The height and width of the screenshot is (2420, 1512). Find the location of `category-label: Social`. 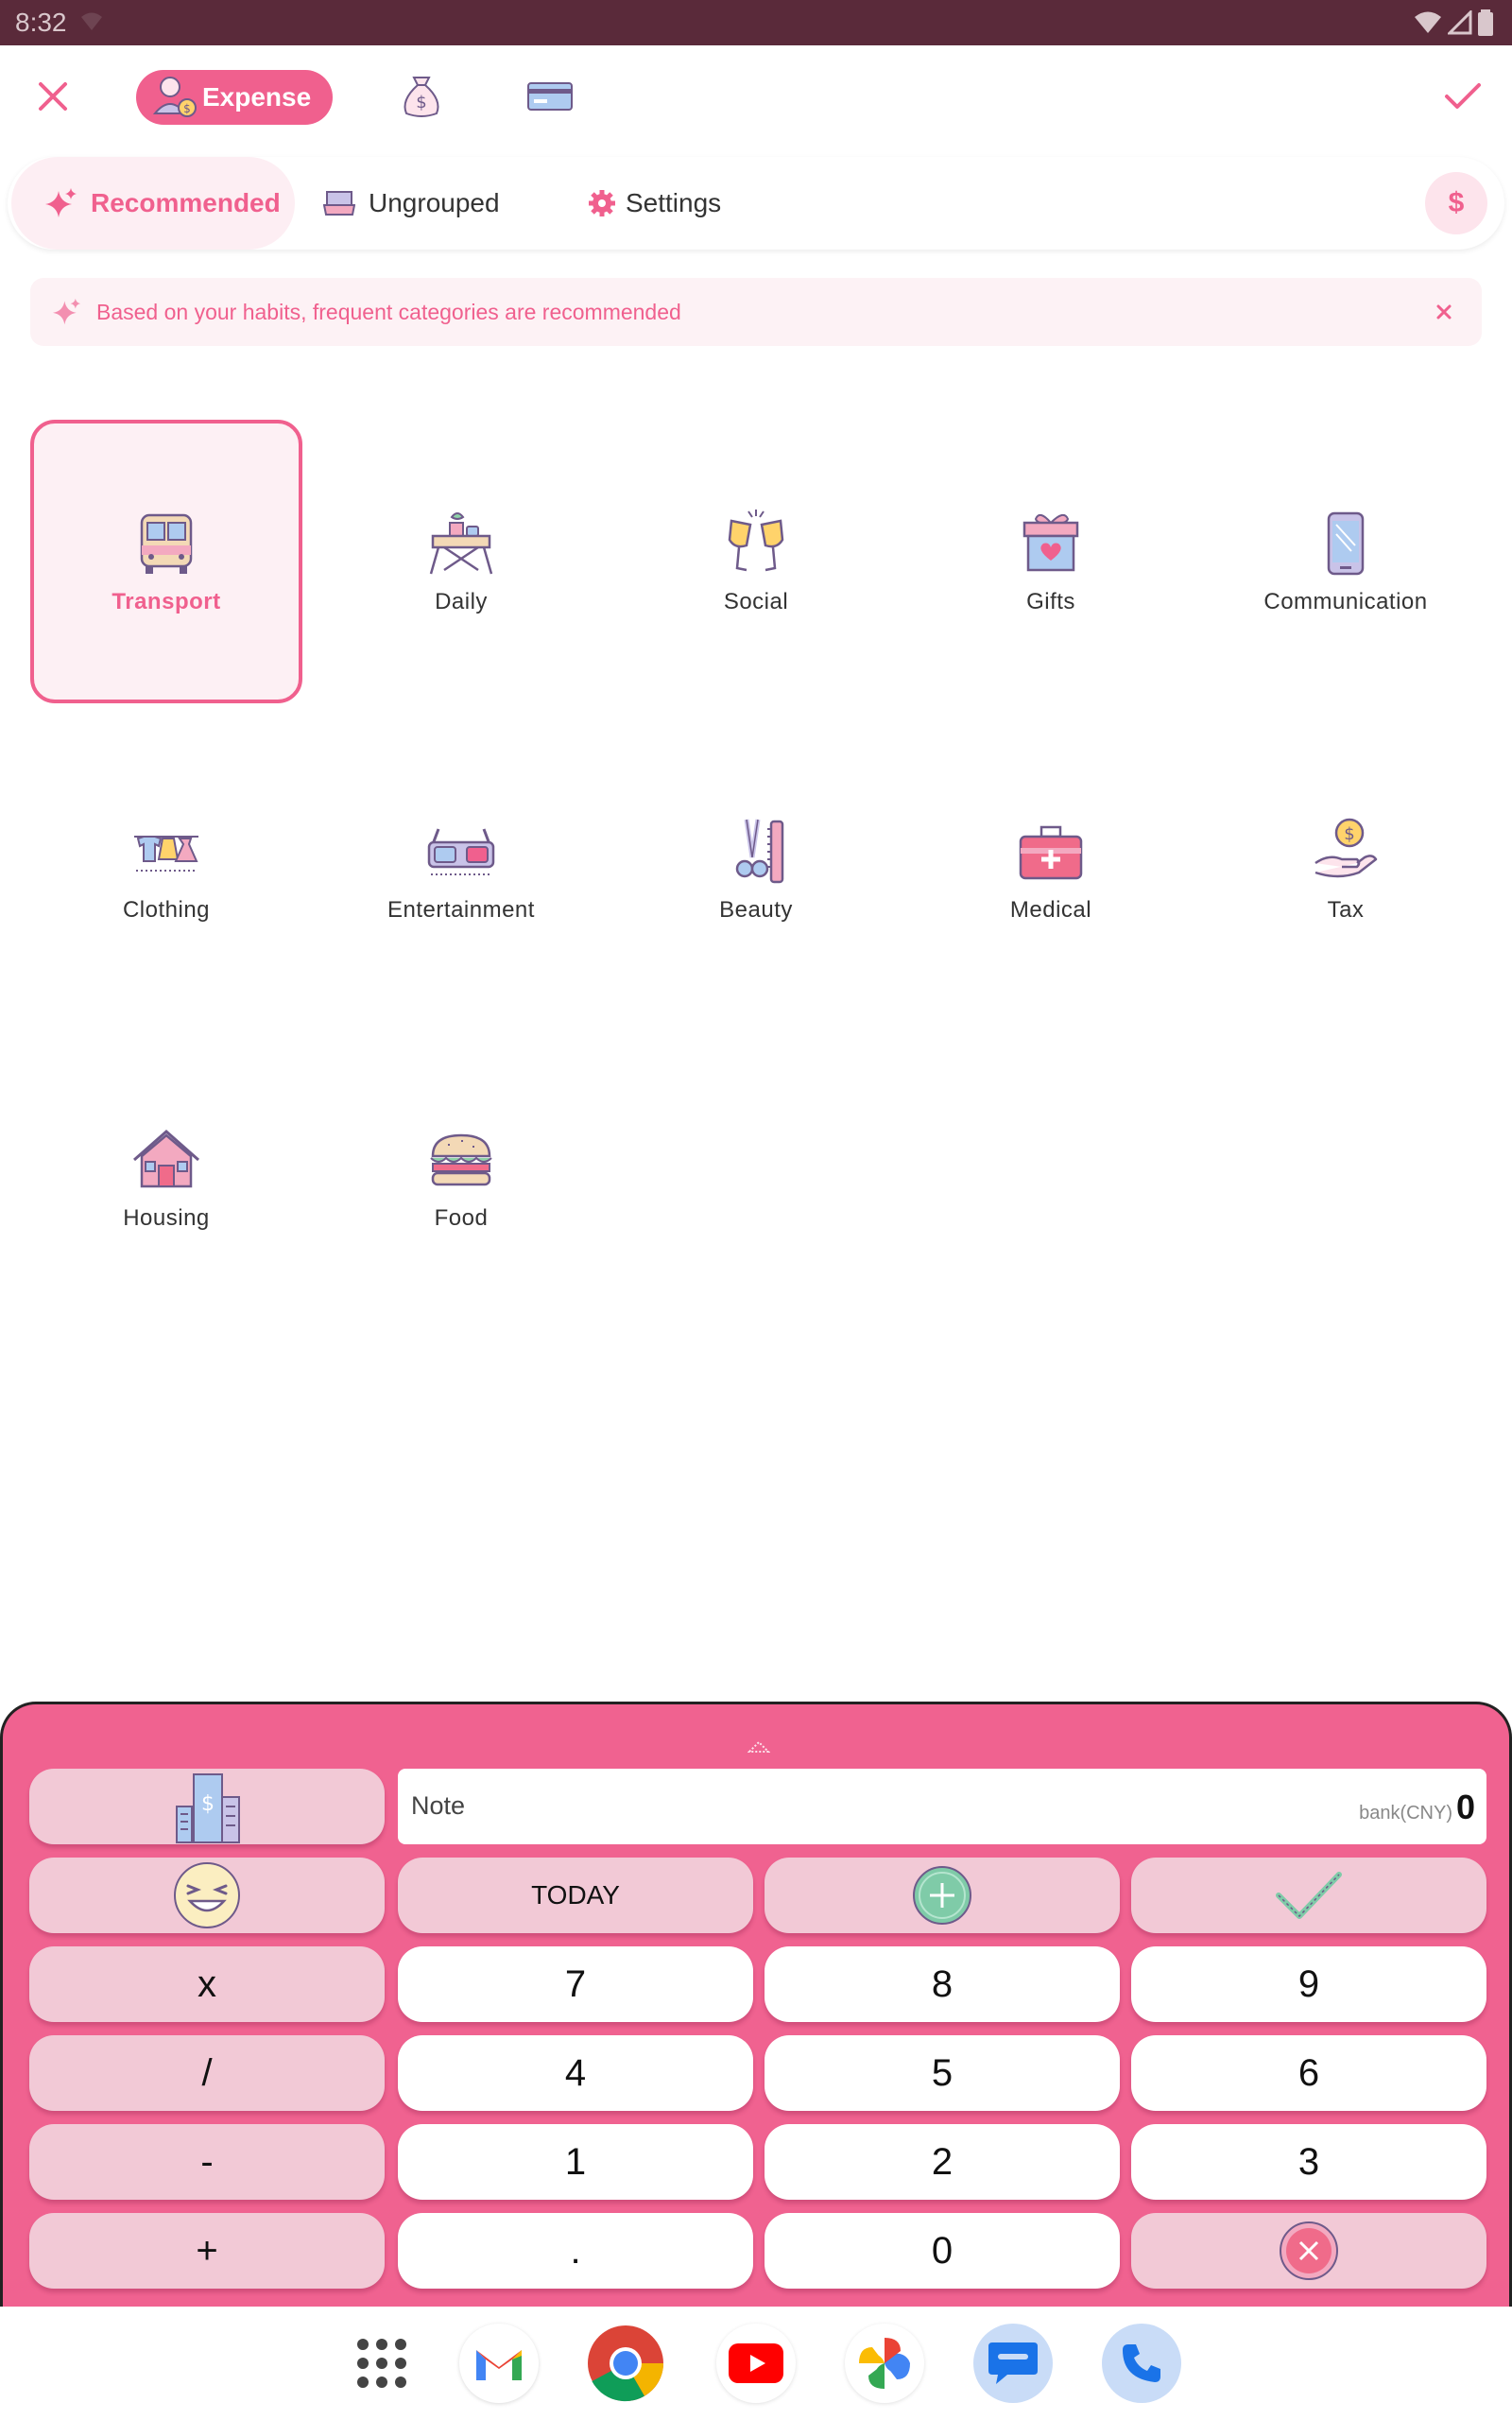

category-label: Social is located at coordinates (756, 601).